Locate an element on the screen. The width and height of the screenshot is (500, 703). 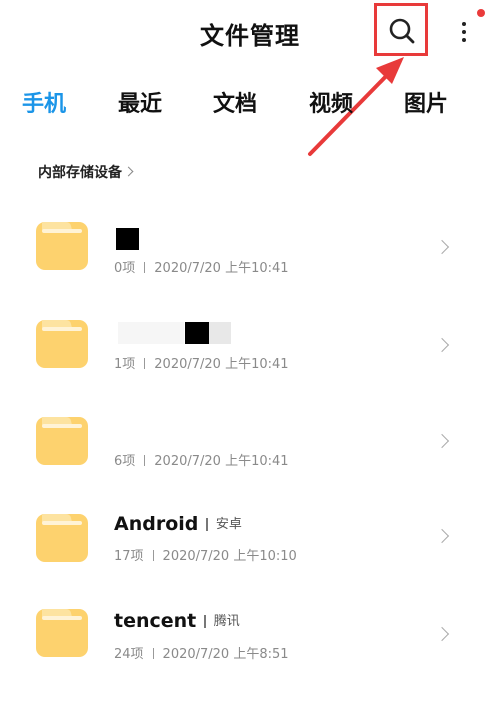
tab-videos: 视频 is located at coordinates (331, 102).